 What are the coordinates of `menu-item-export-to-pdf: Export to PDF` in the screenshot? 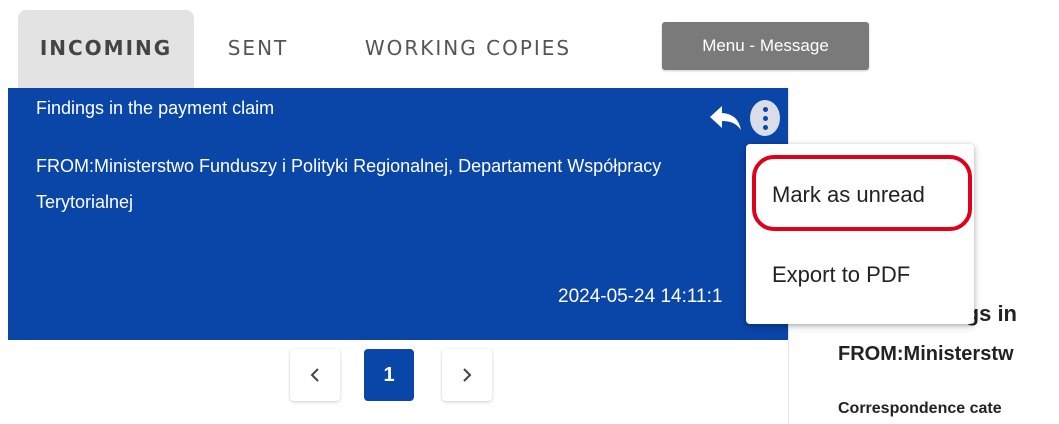 It's located at (860, 275).